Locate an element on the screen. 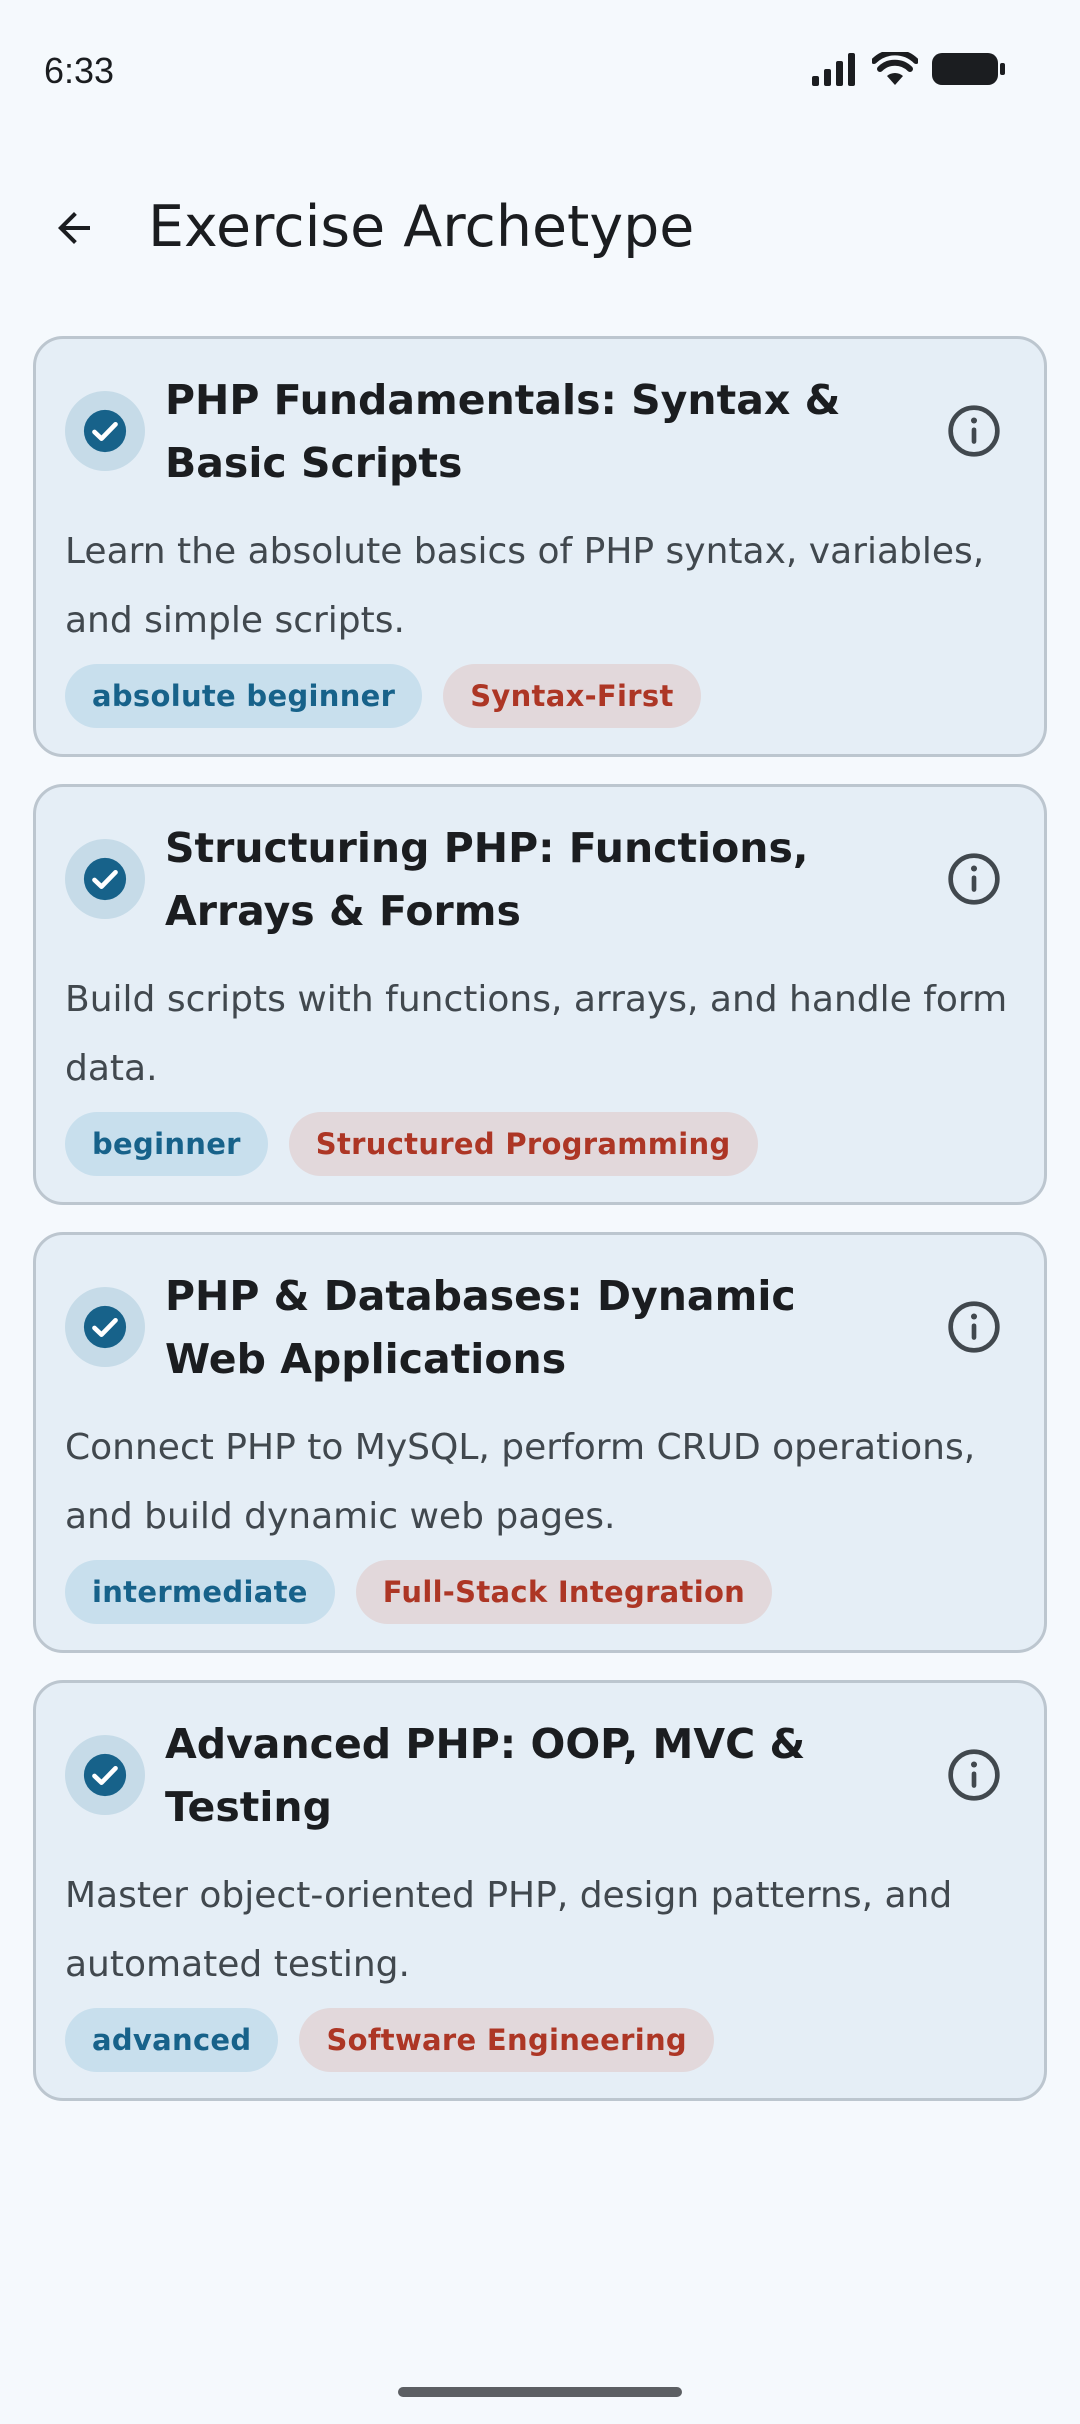 The width and height of the screenshot is (1080, 2424). style-tag: Full-Stack Integration is located at coordinates (564, 1592).